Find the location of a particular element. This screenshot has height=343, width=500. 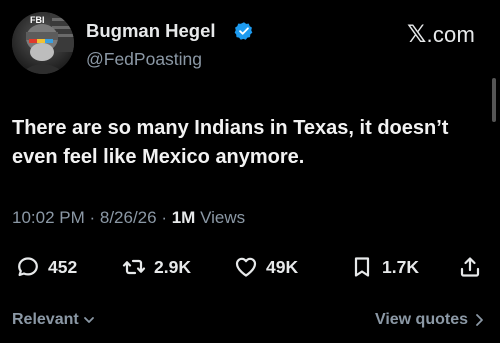

bookmark-button: 1.7K is located at coordinates (384, 267).